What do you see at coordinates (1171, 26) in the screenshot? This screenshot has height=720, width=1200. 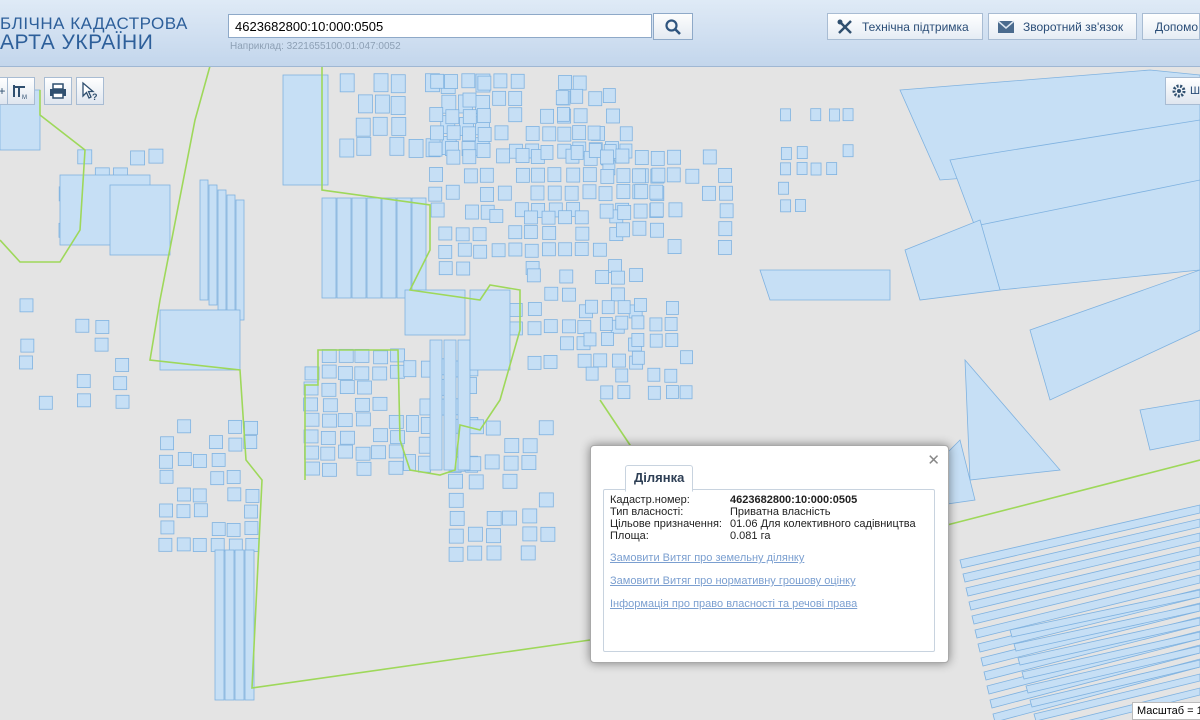 I see `help-button: Допомо` at bounding box center [1171, 26].